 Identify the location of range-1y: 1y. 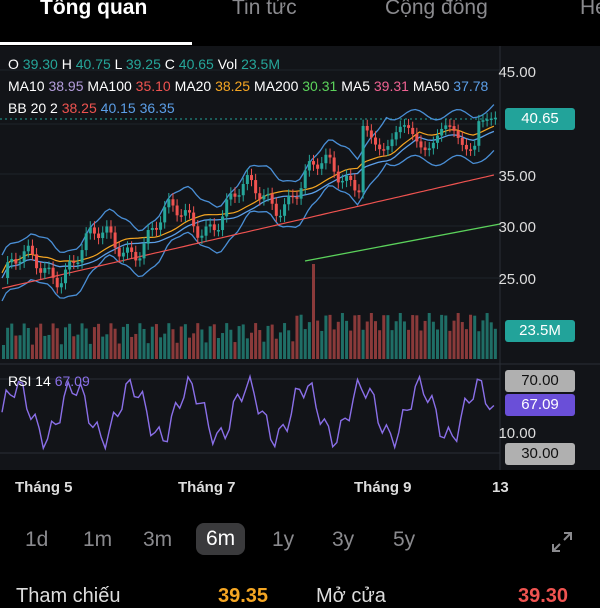
(283, 540).